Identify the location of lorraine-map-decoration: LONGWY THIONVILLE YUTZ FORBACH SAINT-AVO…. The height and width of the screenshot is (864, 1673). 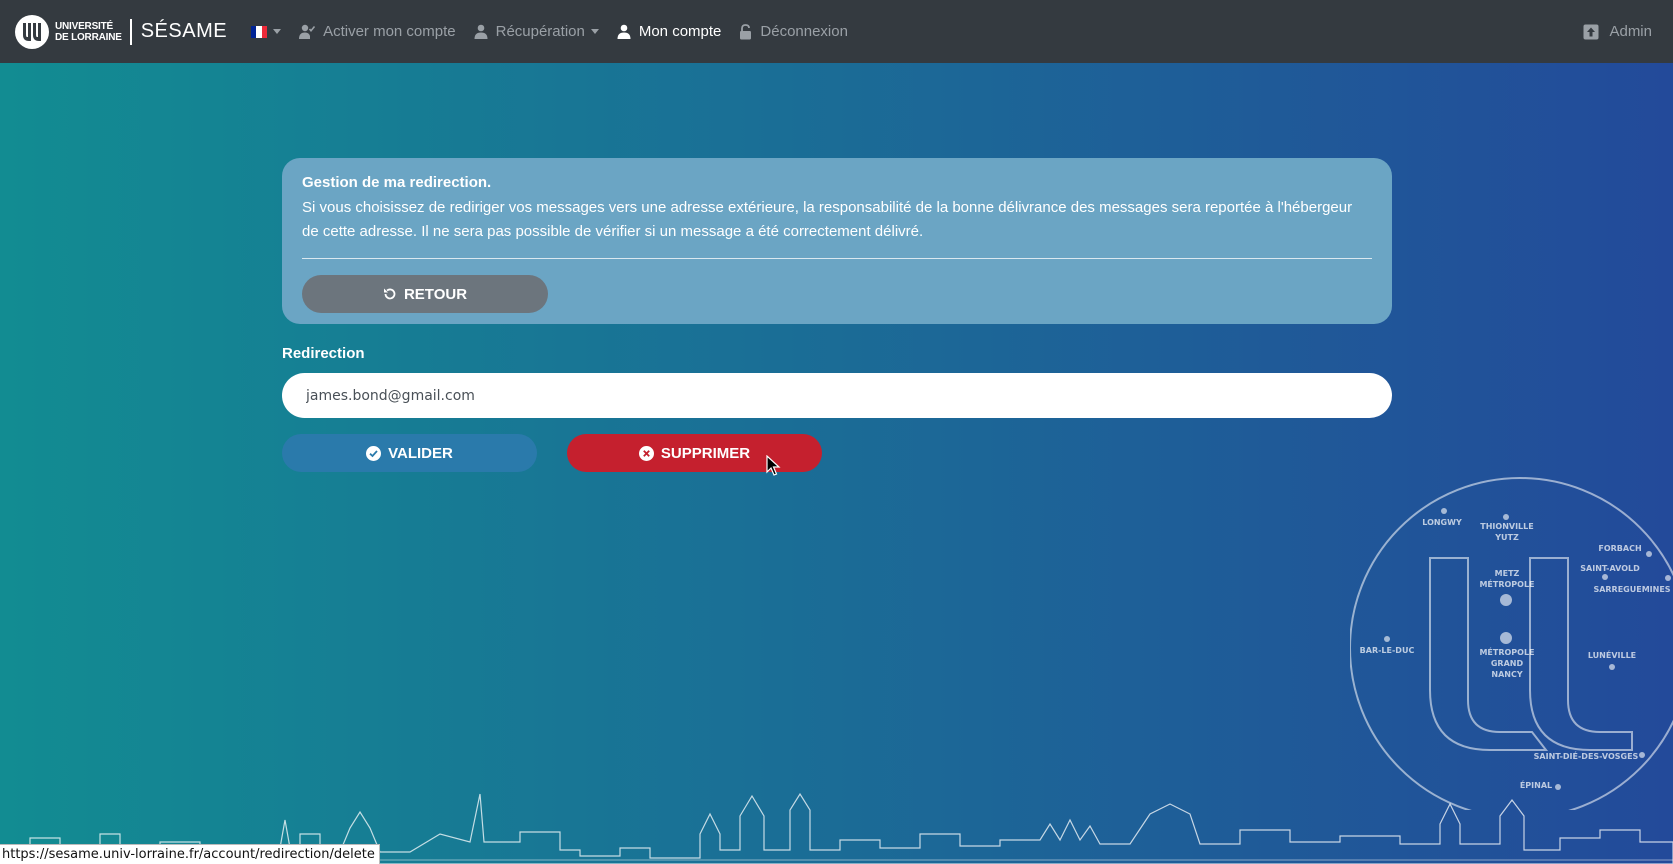
(1511, 643).